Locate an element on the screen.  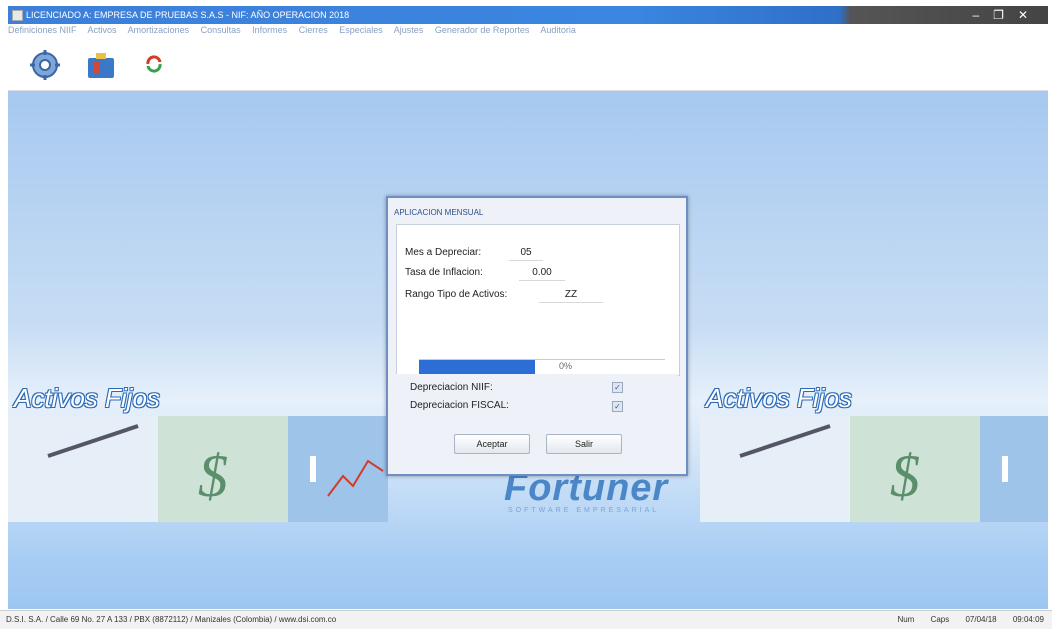
rango-label: Rango Tipo de Activos: is located at coordinates (456, 294).